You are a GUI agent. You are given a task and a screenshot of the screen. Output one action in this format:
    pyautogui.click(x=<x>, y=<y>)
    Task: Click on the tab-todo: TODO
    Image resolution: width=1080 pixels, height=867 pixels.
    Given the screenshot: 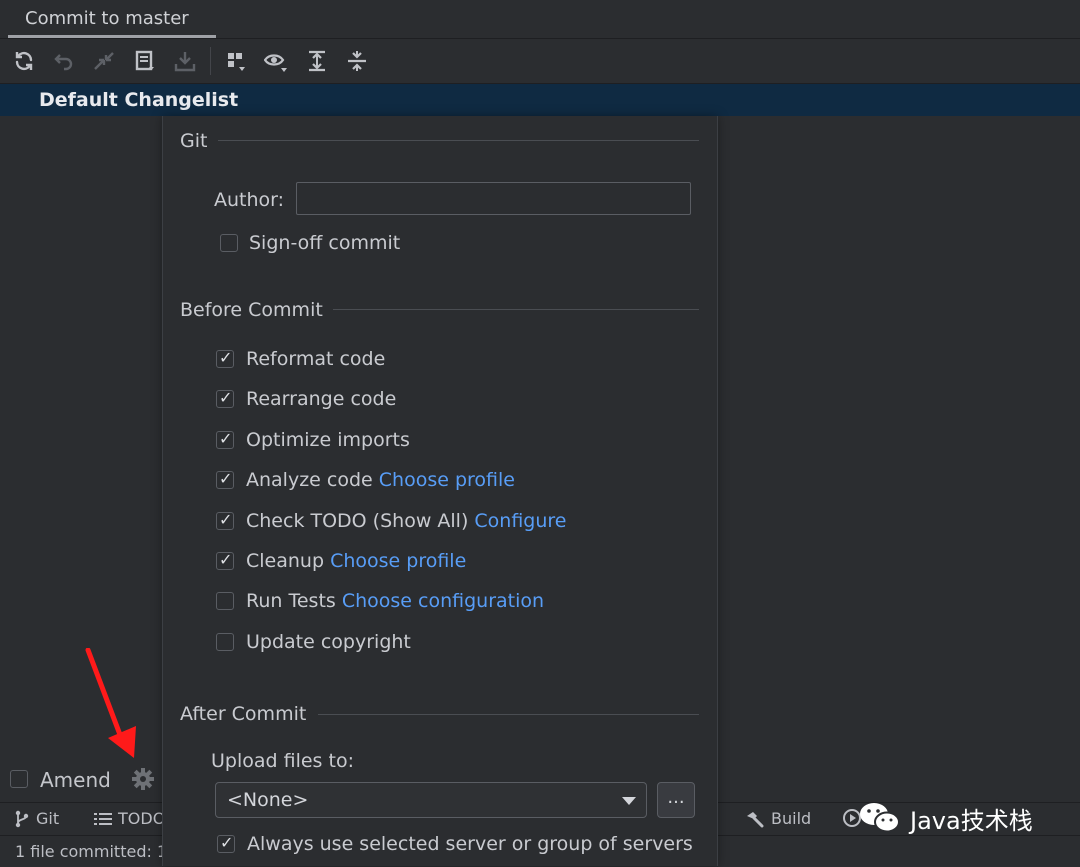 What is the action you would take?
    pyautogui.click(x=129, y=818)
    